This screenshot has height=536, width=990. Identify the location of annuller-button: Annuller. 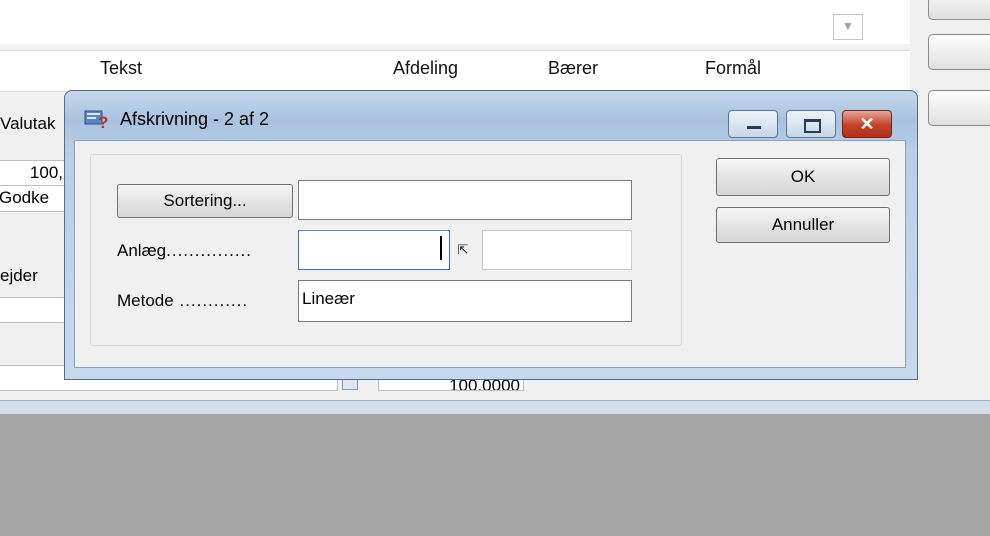
(803, 225).